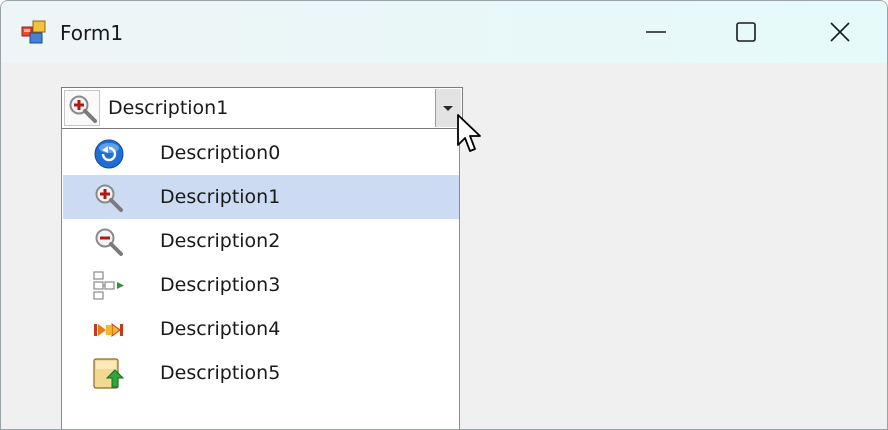 Image resolution: width=888 pixels, height=430 pixels. Describe the element at coordinates (92, 33) in the screenshot. I see `window-title: Form1` at that location.